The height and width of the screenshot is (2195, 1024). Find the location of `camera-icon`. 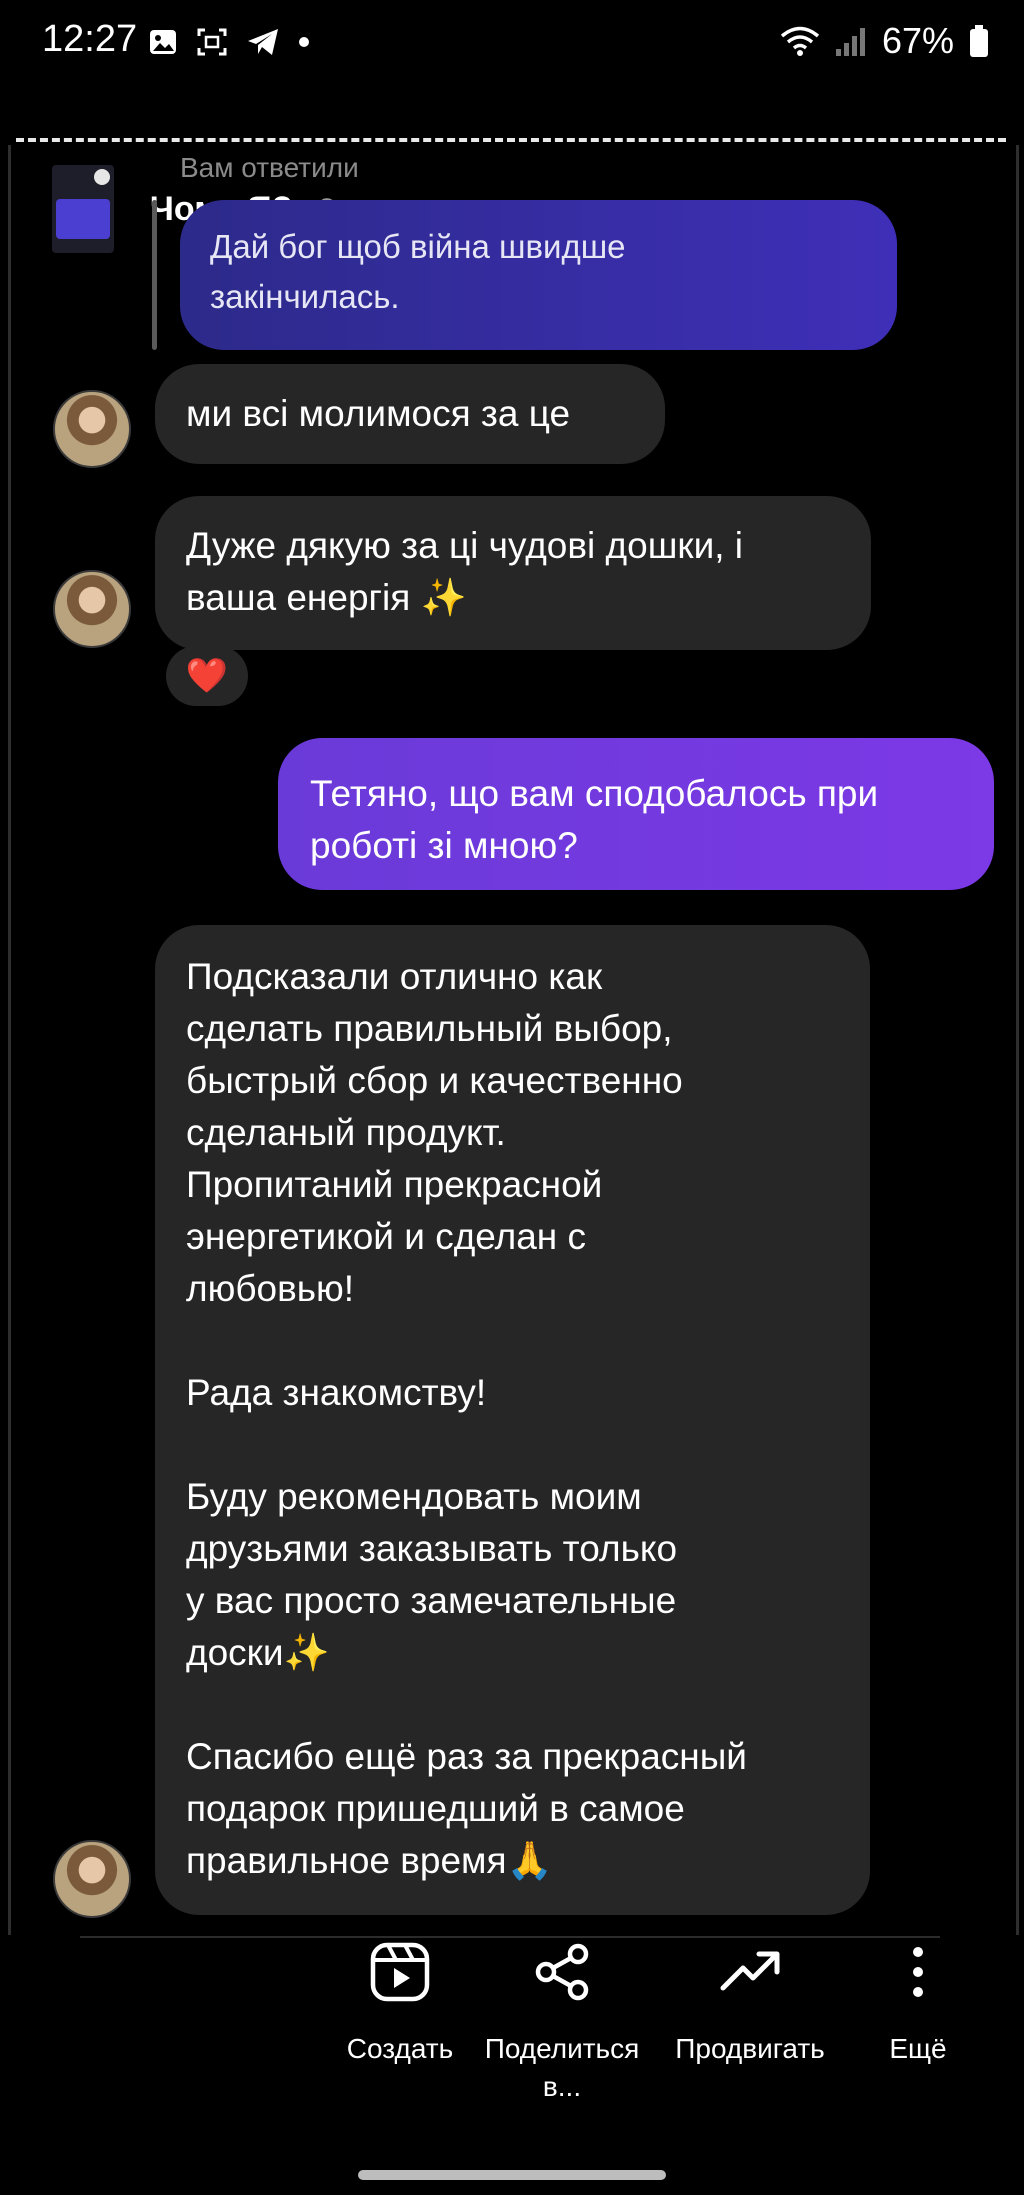

camera-icon is located at coordinates (102, 177).